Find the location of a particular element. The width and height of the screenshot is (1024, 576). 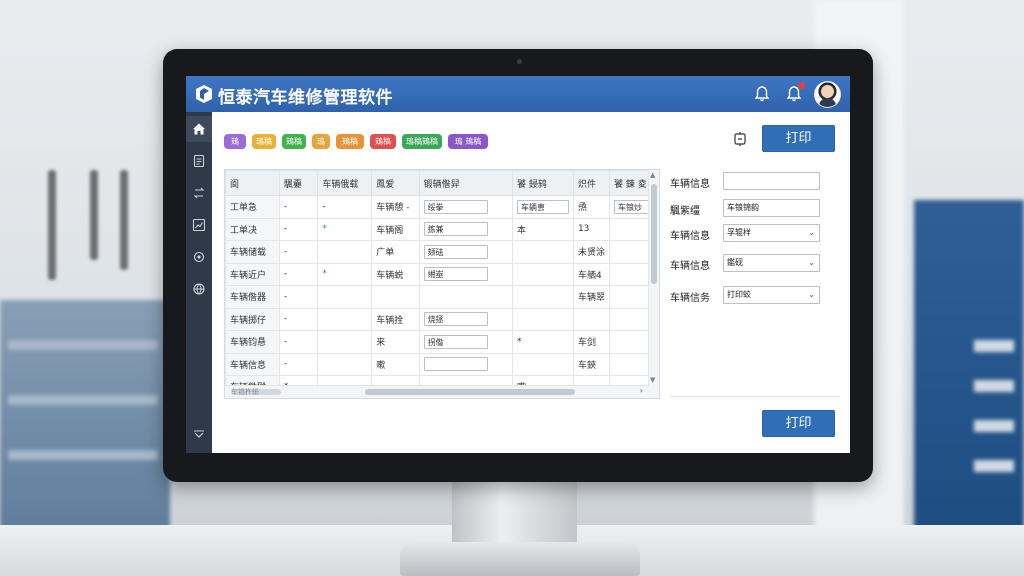

vertical-scroll-thumb is located at coordinates (654, 234).